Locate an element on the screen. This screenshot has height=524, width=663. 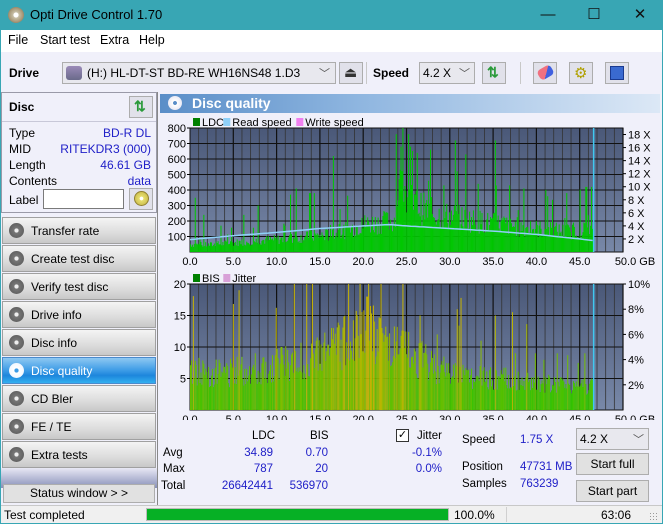
settings-icon: ⚙ is located at coordinates (581, 73).